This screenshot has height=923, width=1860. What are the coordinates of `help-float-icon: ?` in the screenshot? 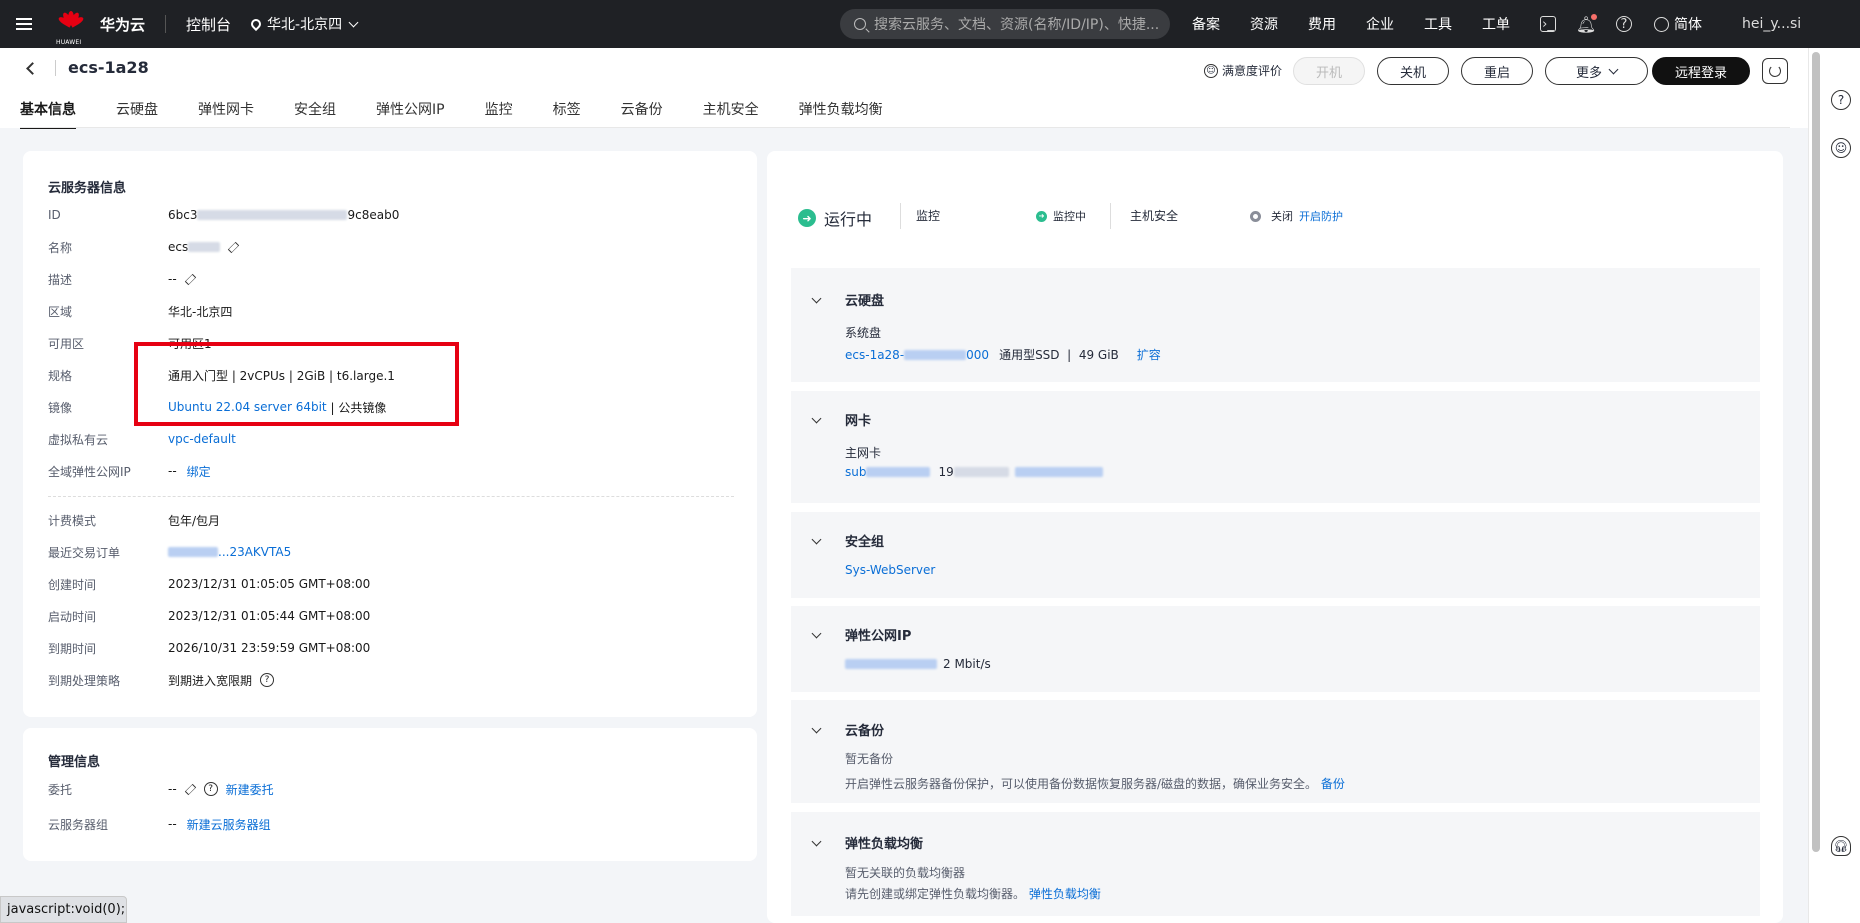 It's located at (1841, 100).